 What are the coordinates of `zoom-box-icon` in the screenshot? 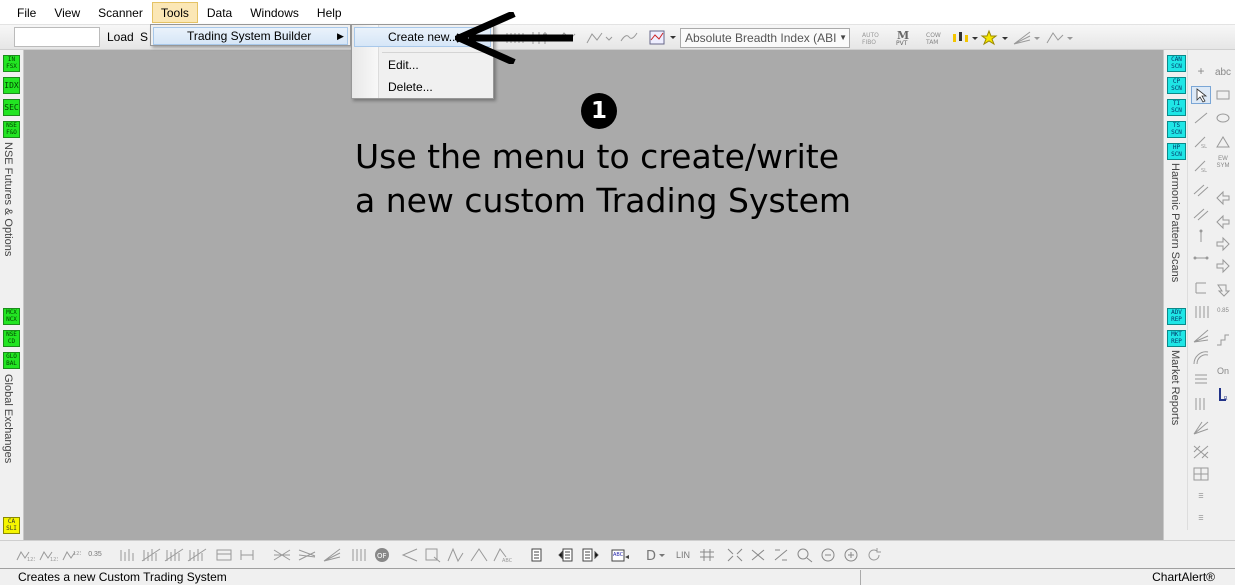 It's located at (433, 555).